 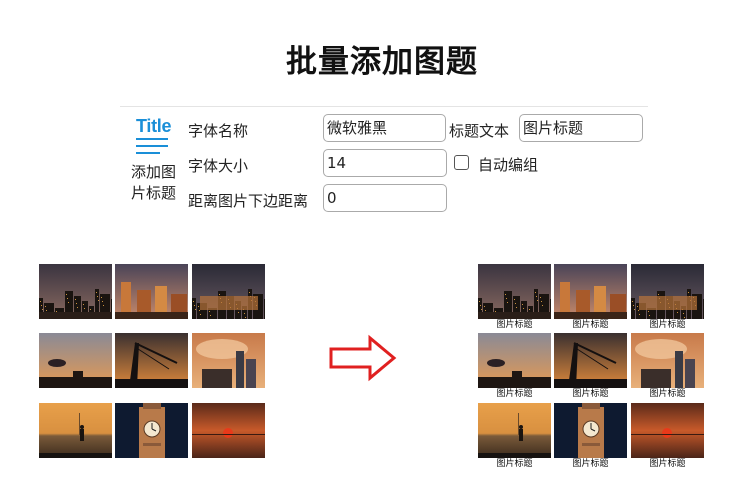 I want to click on distance-field: 0, so click(x=385, y=198).